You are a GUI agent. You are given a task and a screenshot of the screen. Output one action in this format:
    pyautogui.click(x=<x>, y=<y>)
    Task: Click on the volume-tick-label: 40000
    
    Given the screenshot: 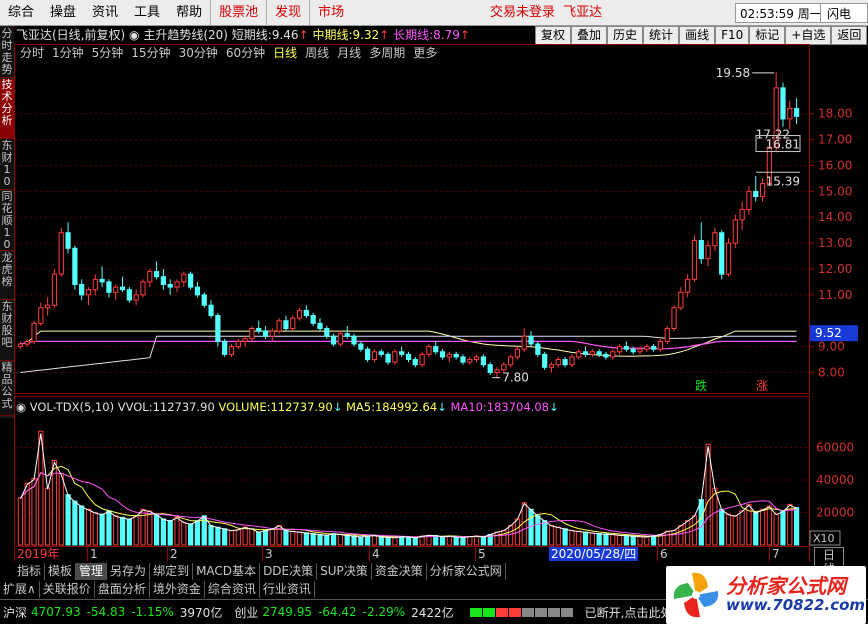 What is the action you would take?
    pyautogui.click(x=835, y=480)
    